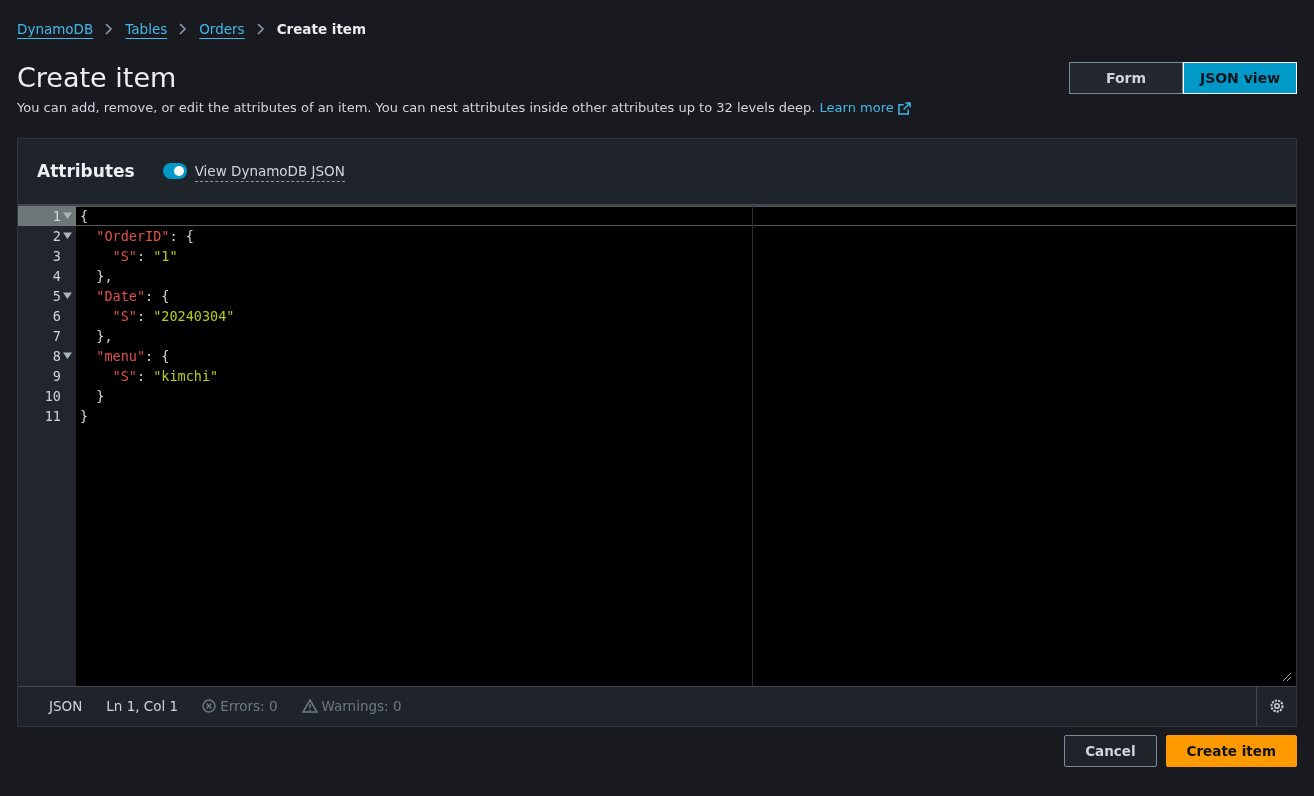 This screenshot has height=796, width=1314. I want to click on code-line: "Date": {, so click(133, 296).